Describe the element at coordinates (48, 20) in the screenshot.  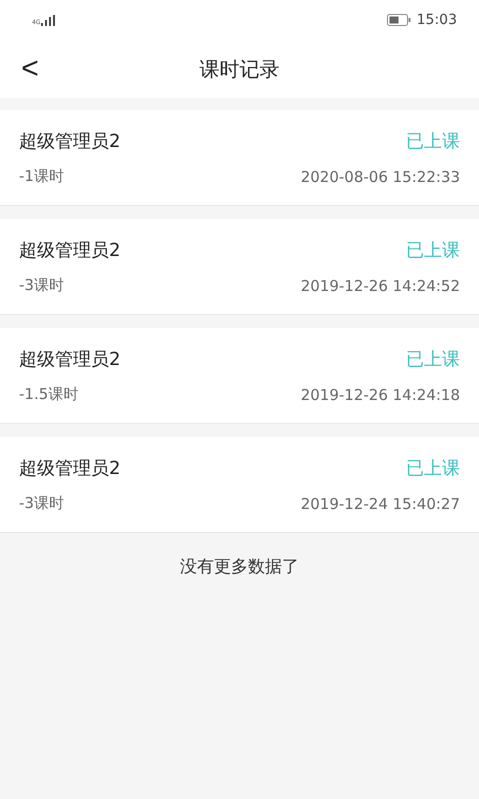
I see `signal-icon` at that location.